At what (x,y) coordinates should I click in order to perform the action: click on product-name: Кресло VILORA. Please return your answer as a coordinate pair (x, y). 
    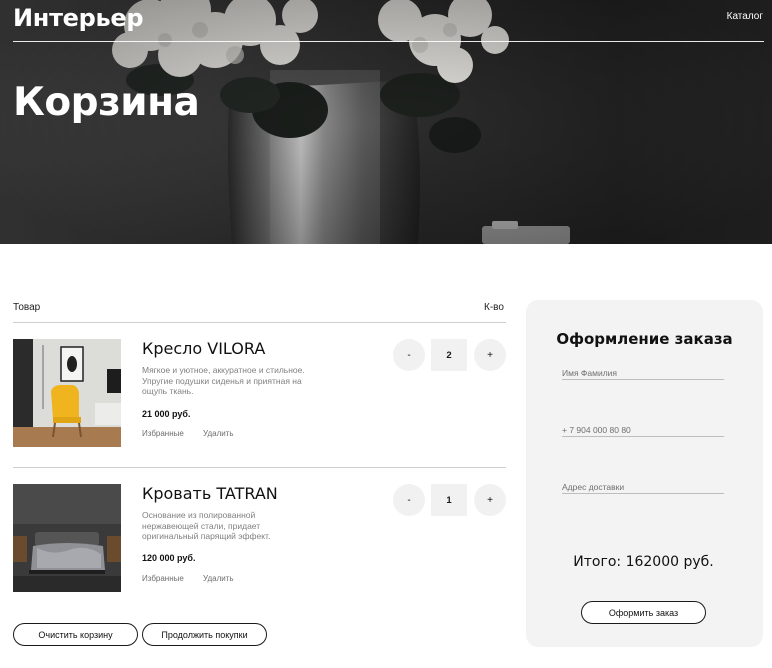
    Looking at the image, I should click on (203, 348).